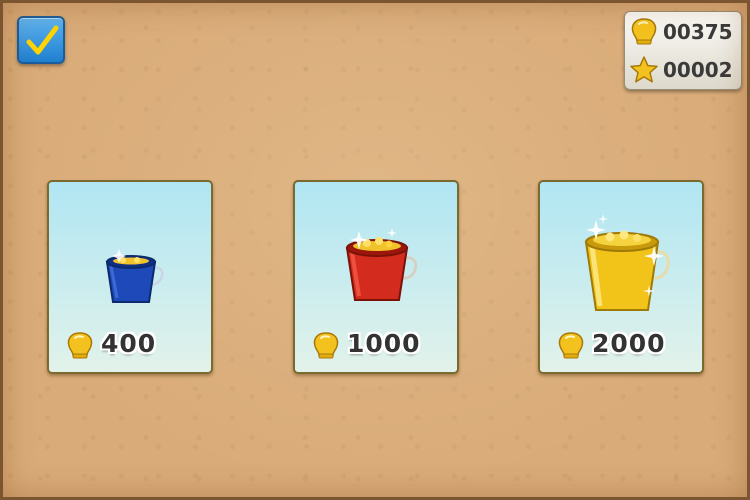 Image resolution: width=750 pixels, height=500 pixels. I want to click on confirm-button, so click(41, 40).